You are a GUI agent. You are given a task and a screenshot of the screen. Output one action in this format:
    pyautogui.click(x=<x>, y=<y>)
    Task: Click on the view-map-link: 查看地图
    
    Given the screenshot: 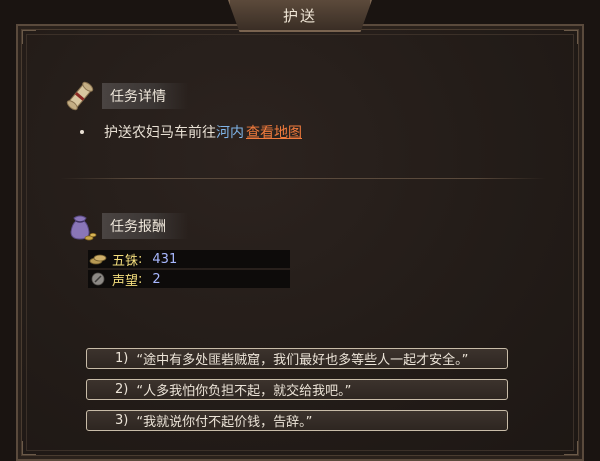 What is the action you would take?
    pyautogui.click(x=274, y=132)
    